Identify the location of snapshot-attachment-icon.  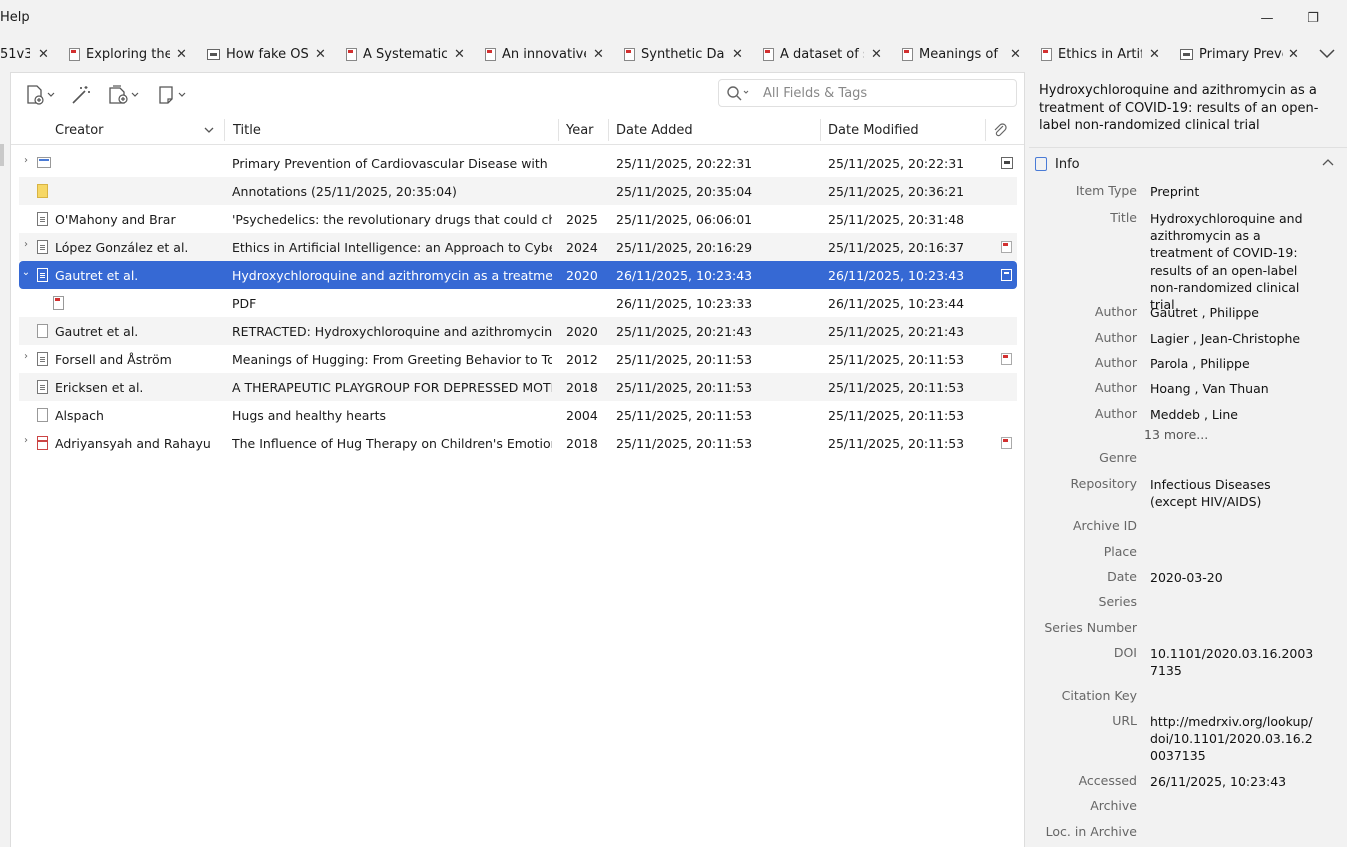
(1007, 163).